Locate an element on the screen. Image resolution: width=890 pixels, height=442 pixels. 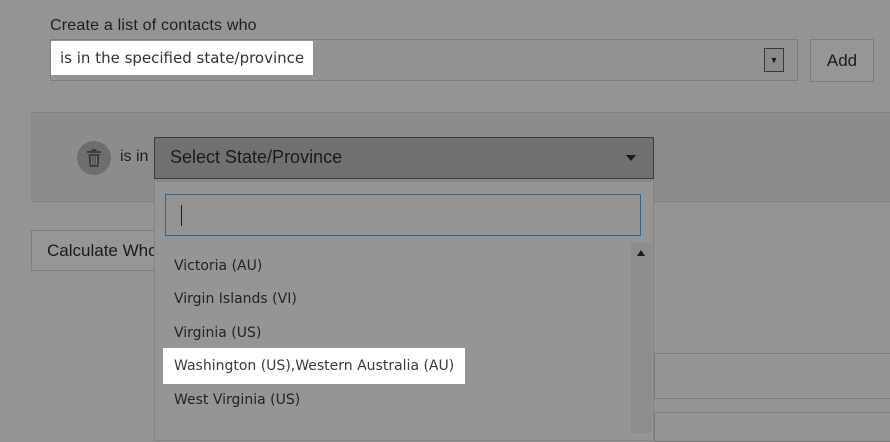
select-arrow-icon: ▼ is located at coordinates (774, 60).